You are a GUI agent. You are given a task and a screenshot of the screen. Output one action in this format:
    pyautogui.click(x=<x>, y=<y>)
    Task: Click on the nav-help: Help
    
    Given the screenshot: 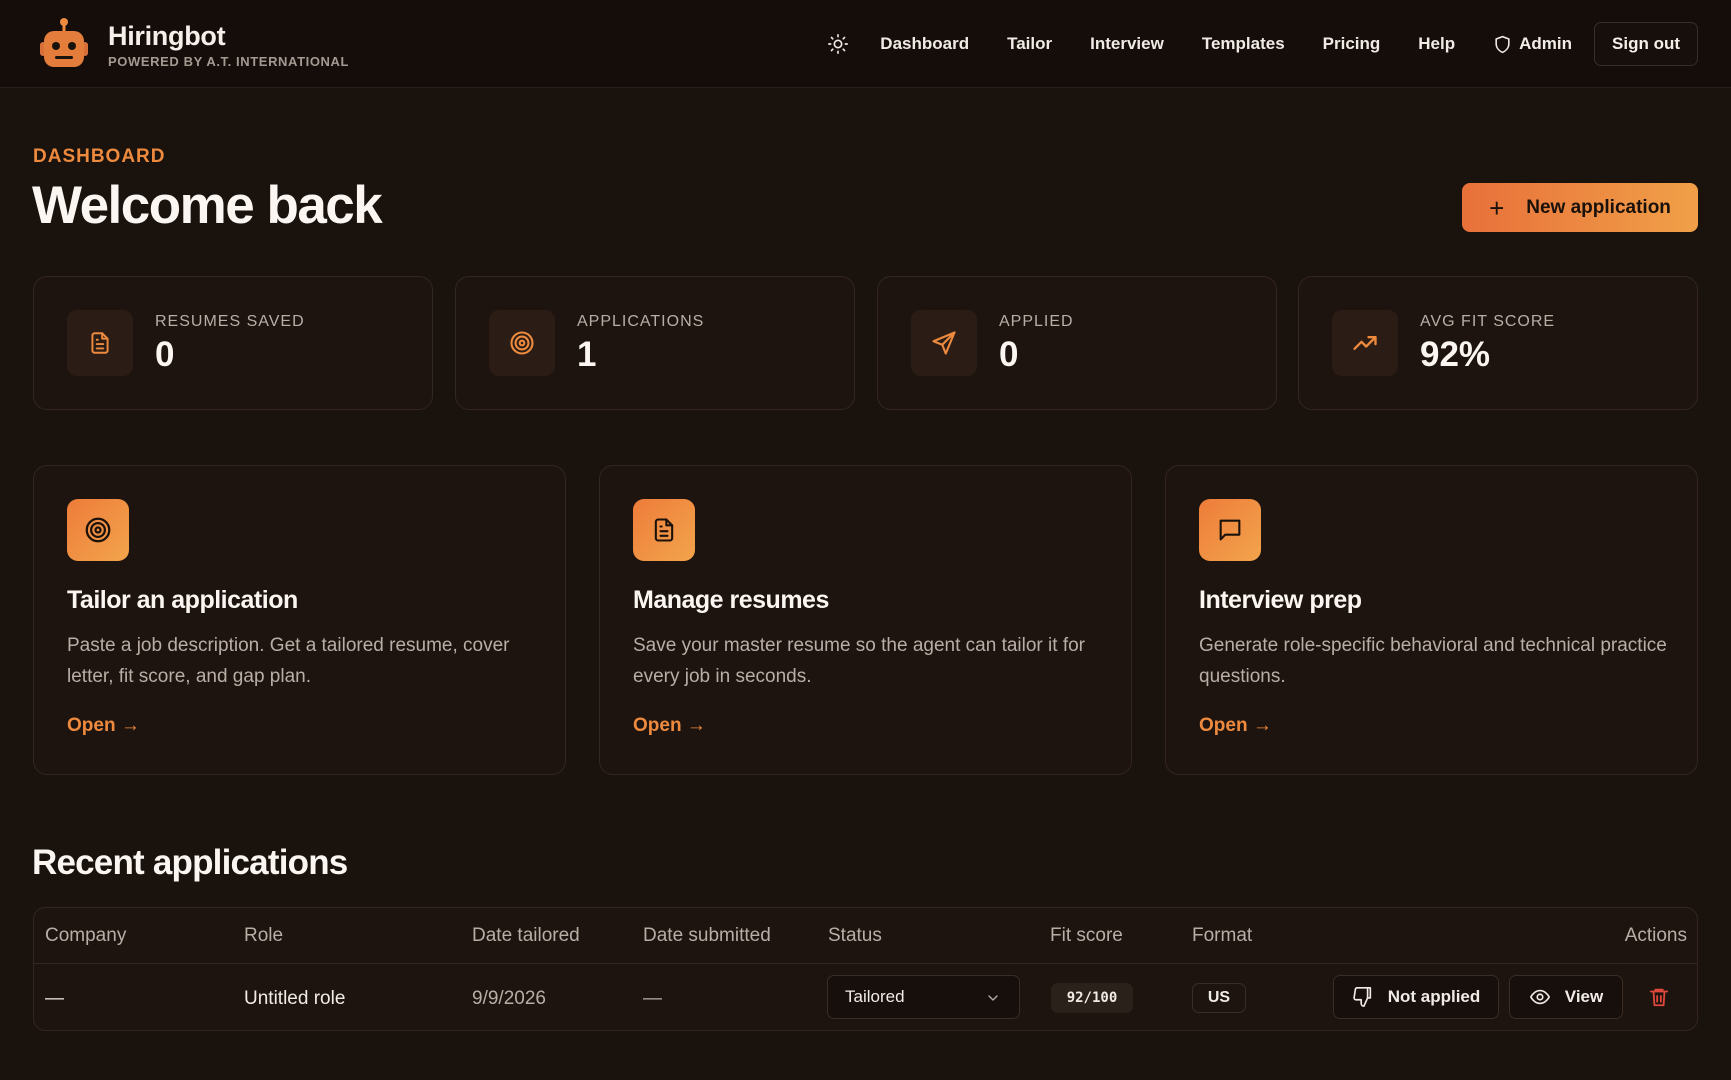 What is the action you would take?
    pyautogui.click(x=1436, y=44)
    